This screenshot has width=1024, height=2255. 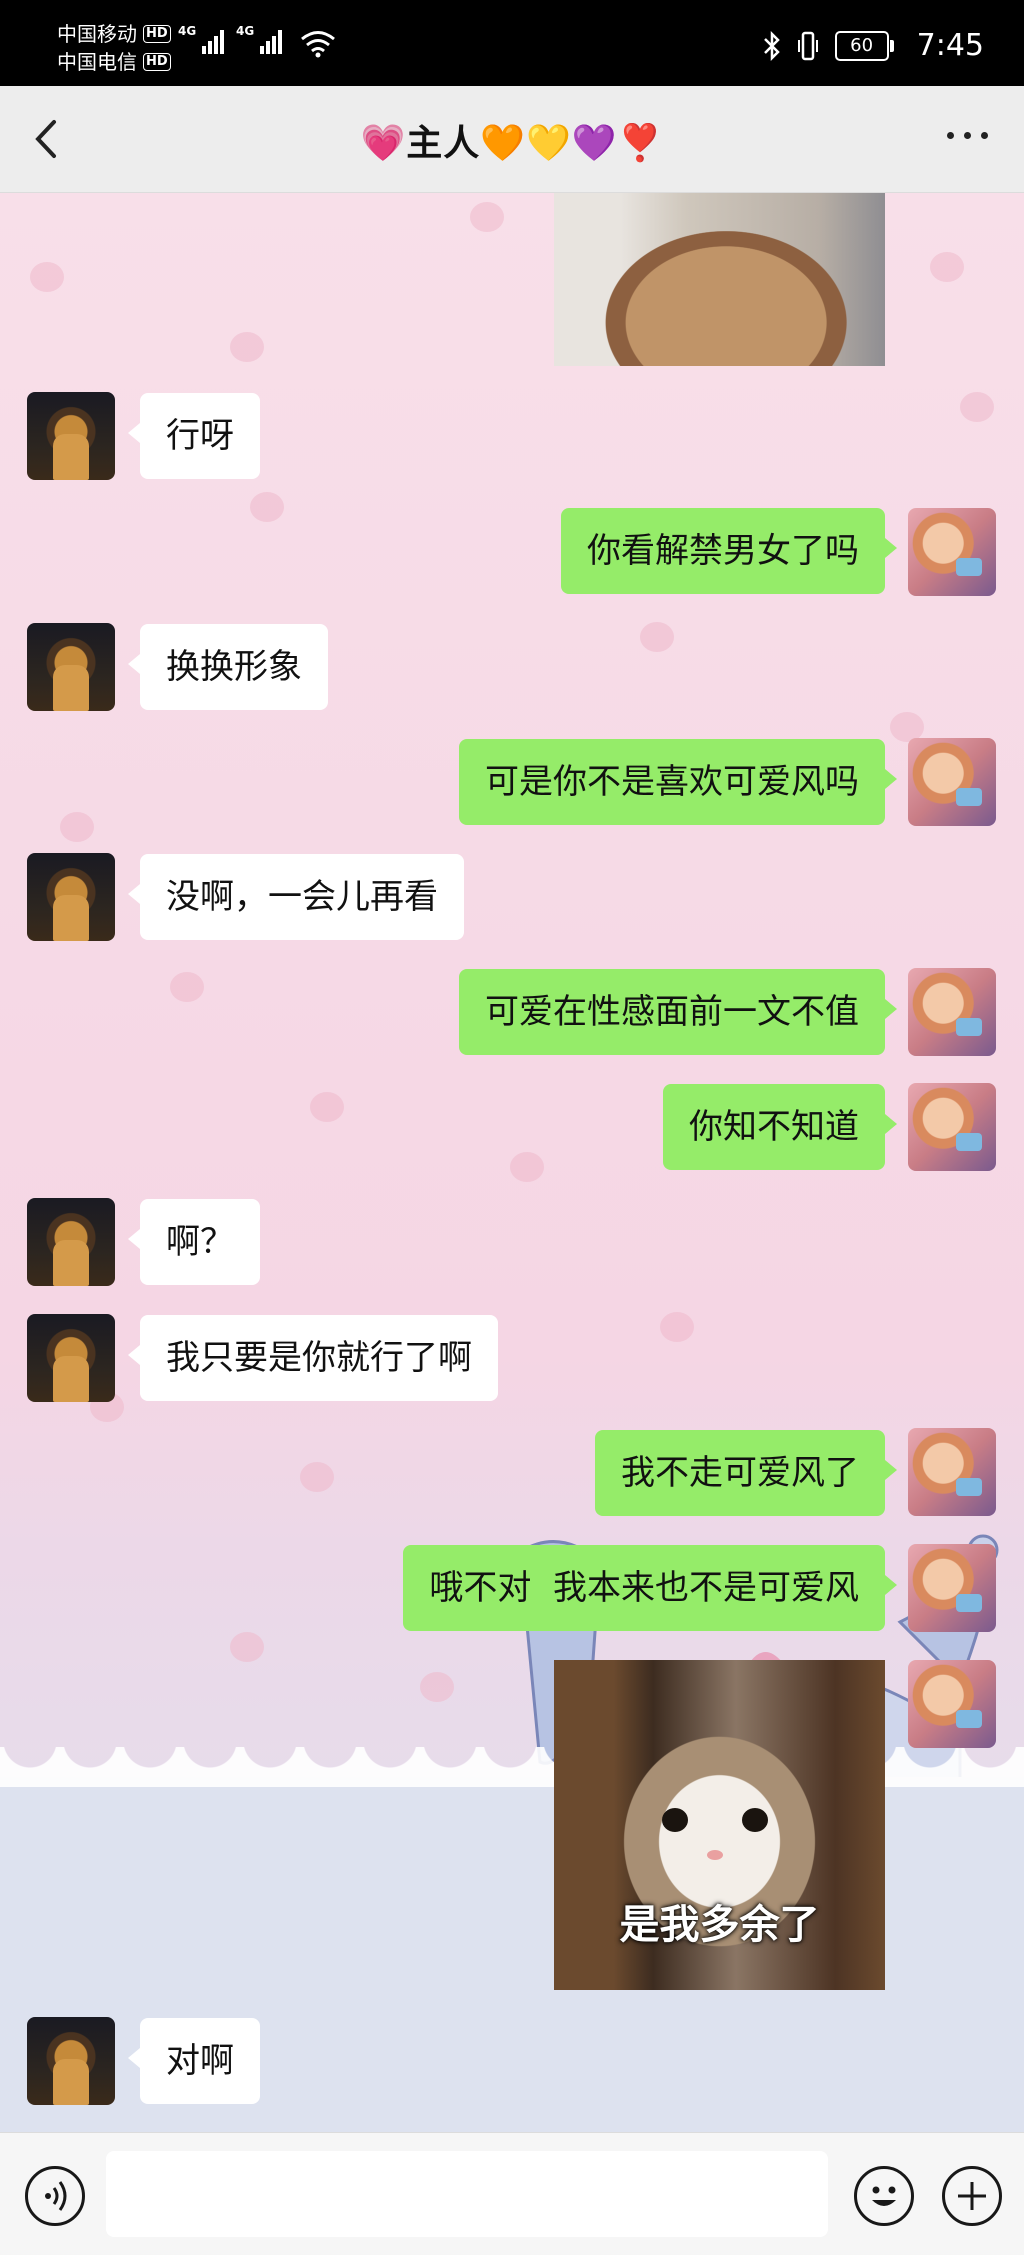 What do you see at coordinates (864, 45) in the screenshot?
I see `battery-icon: 60` at bounding box center [864, 45].